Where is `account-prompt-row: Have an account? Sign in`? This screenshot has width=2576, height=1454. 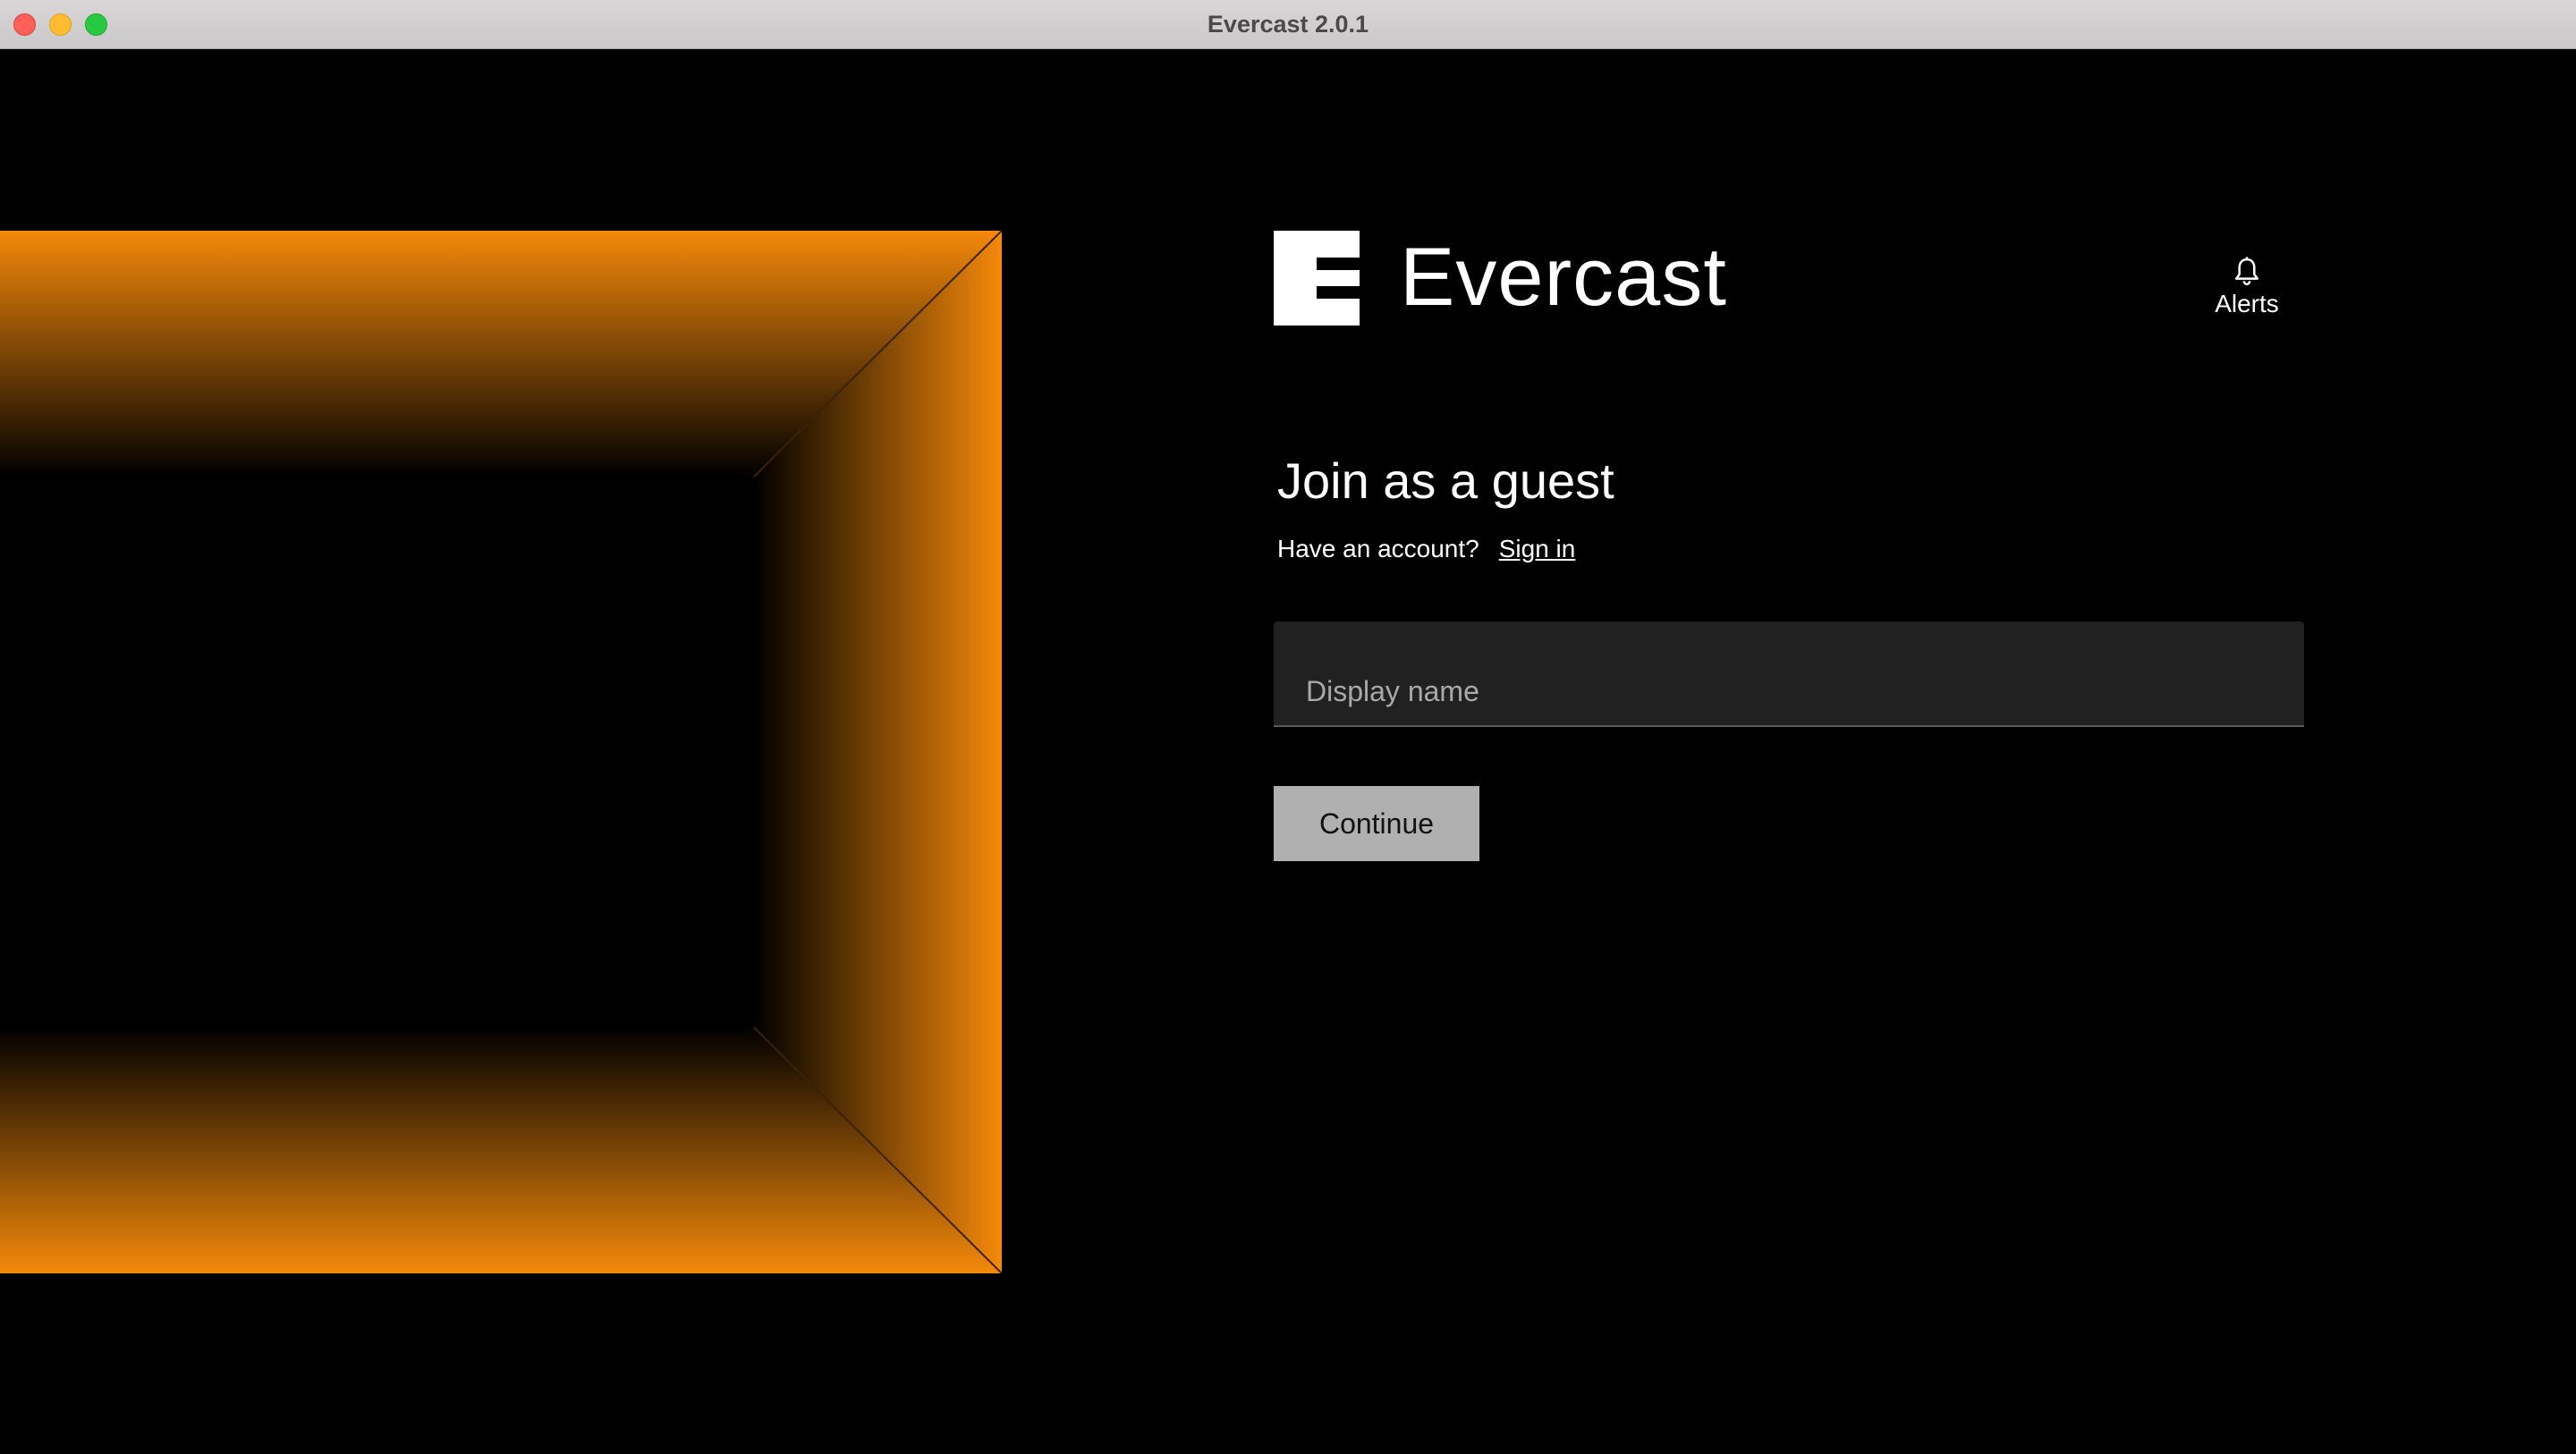
account-prompt-row: Have an account? Sign in is located at coordinates (1426, 549).